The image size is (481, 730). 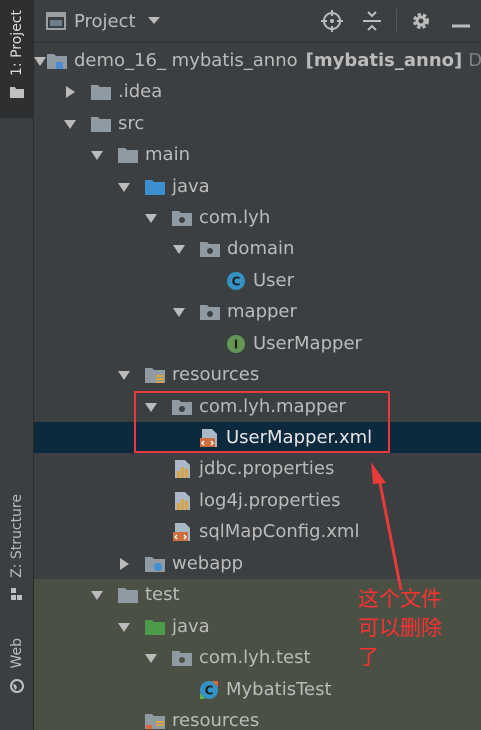 I want to click on annotation-line-1: 这个文件, so click(x=400, y=599).